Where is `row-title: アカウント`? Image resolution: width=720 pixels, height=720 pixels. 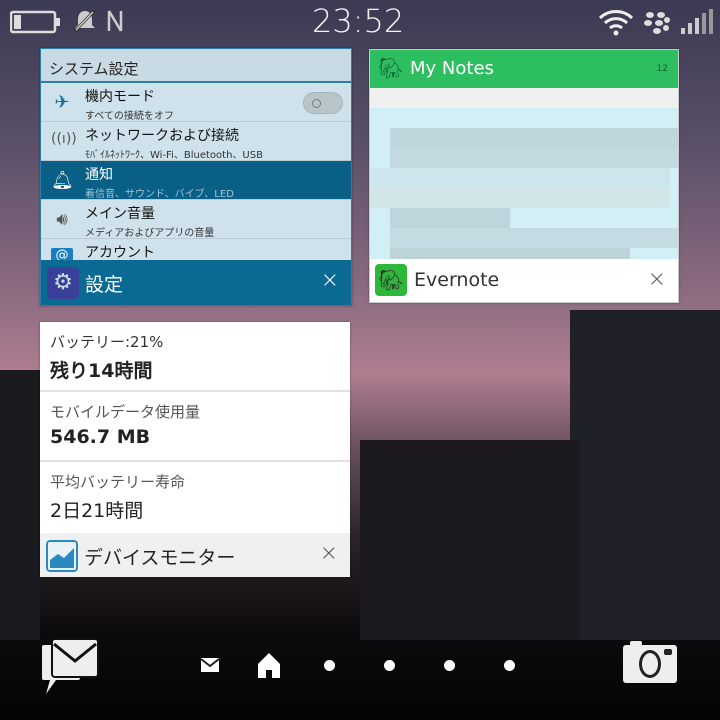
row-title: アカウント is located at coordinates (120, 253).